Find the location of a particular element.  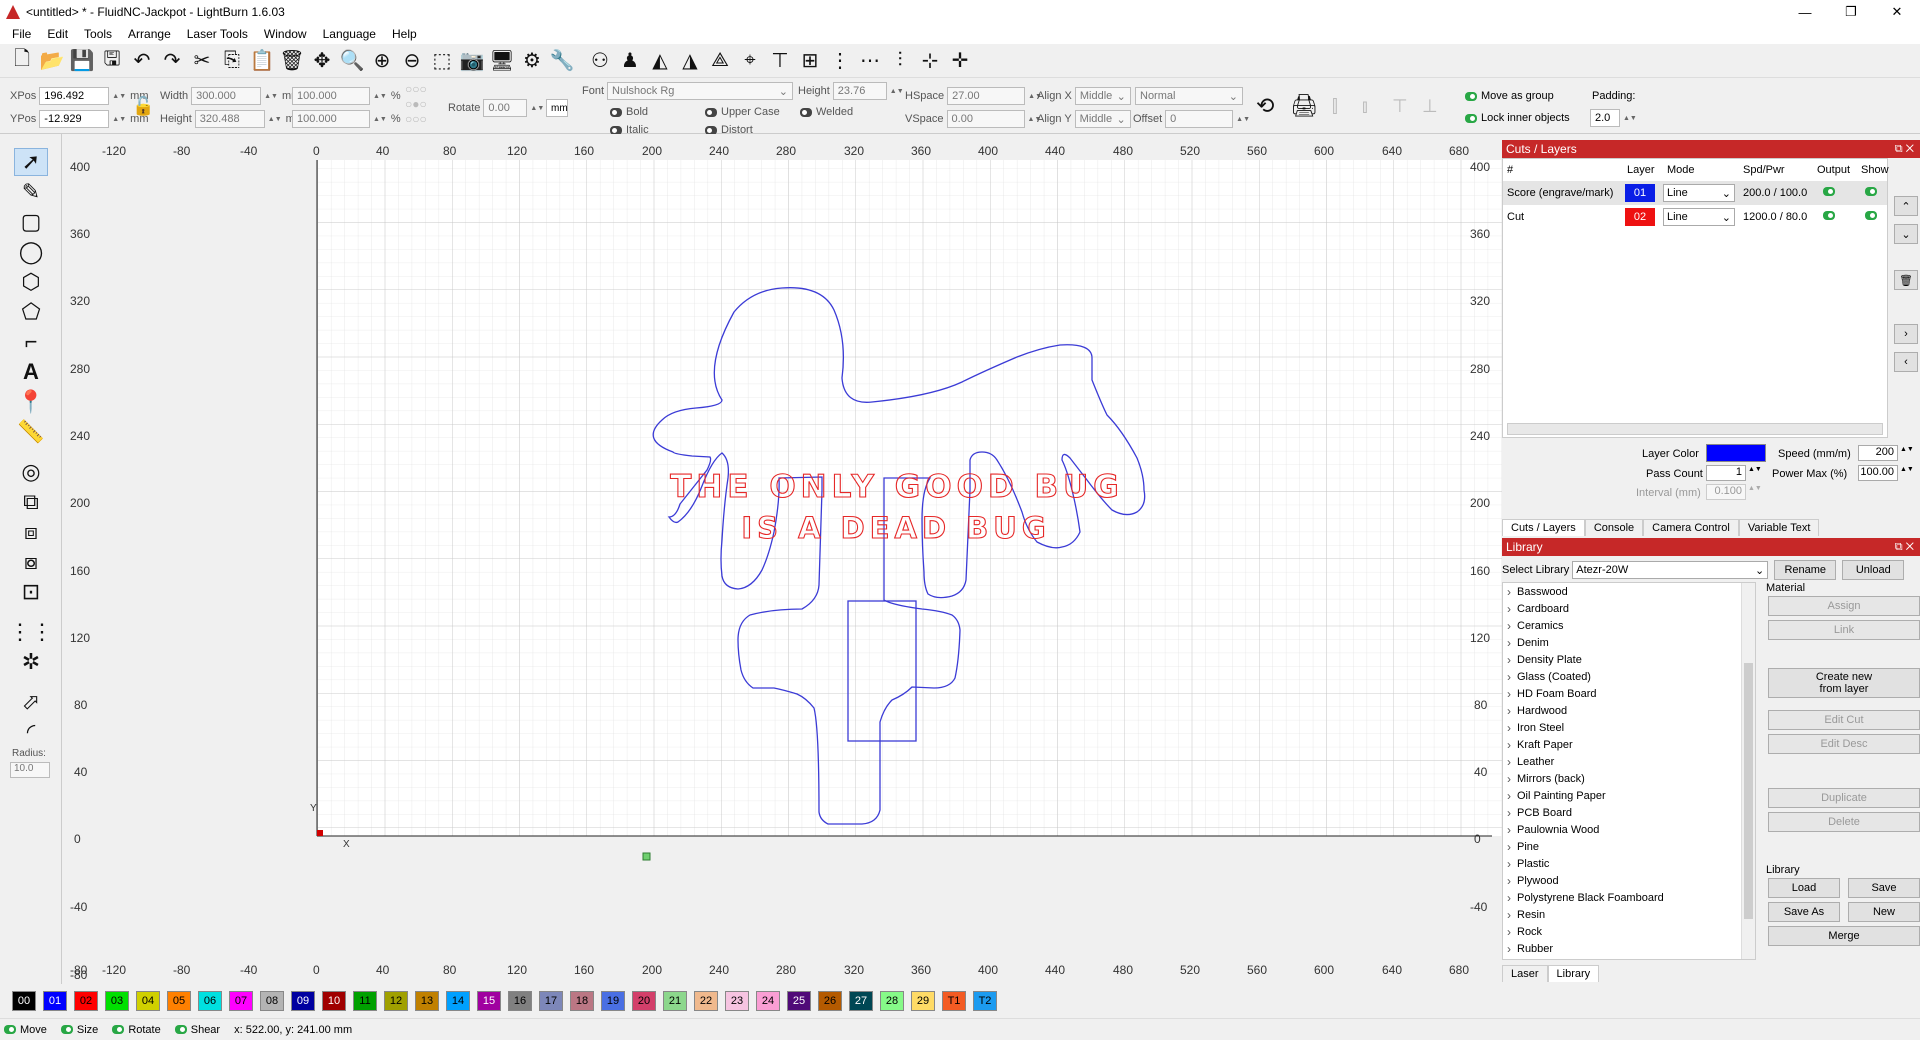

palette-swatch-18: 18 is located at coordinates (582, 1001).